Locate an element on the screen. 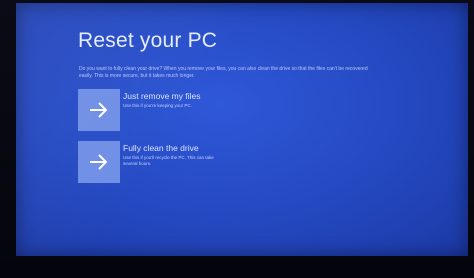 This screenshot has height=278, width=474. option-title: Just remove my files is located at coordinates (162, 96).